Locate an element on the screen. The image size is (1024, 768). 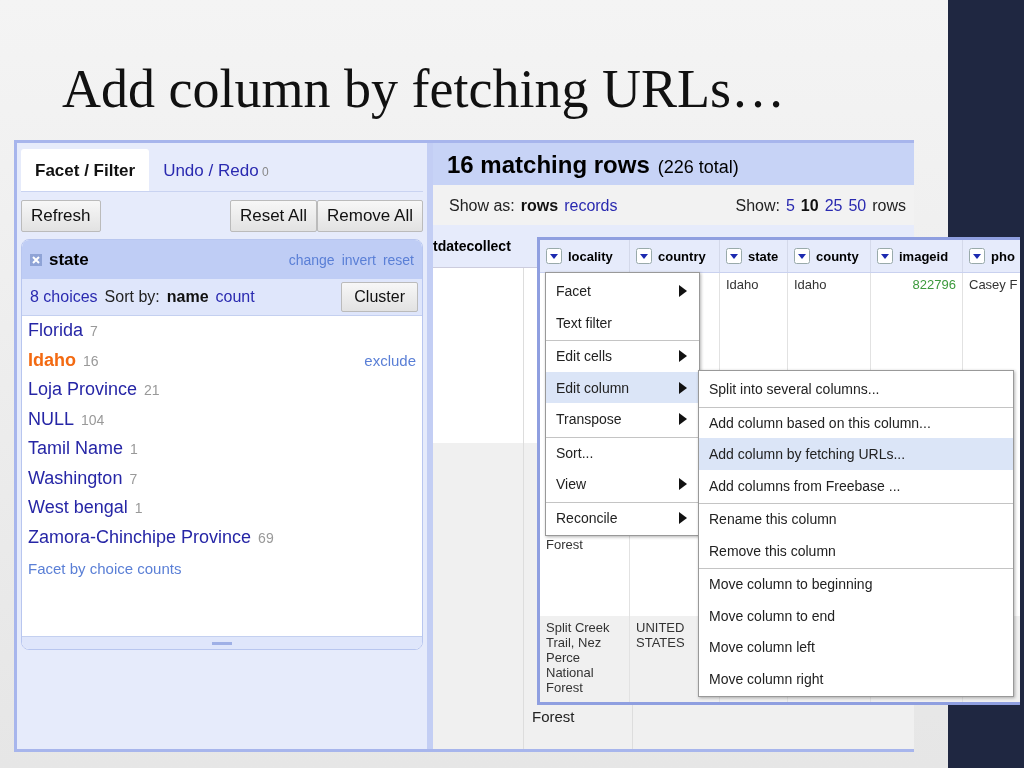
choices-link: 8 choices is located at coordinates (64, 297).